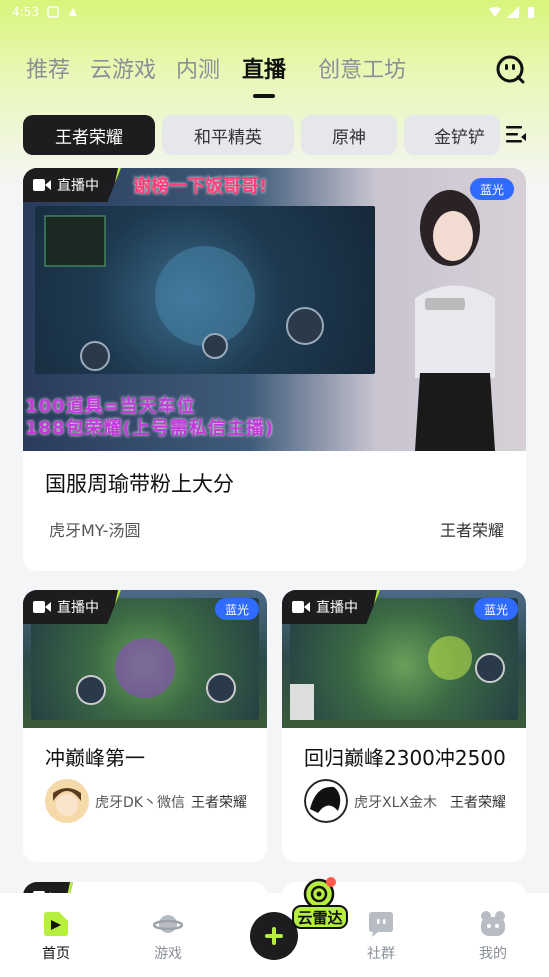 Image resolution: width=549 pixels, height=977 pixels. What do you see at coordinates (405, 758) in the screenshot?
I see `live-card-title: 回归巅峰2300冲2500` at bounding box center [405, 758].